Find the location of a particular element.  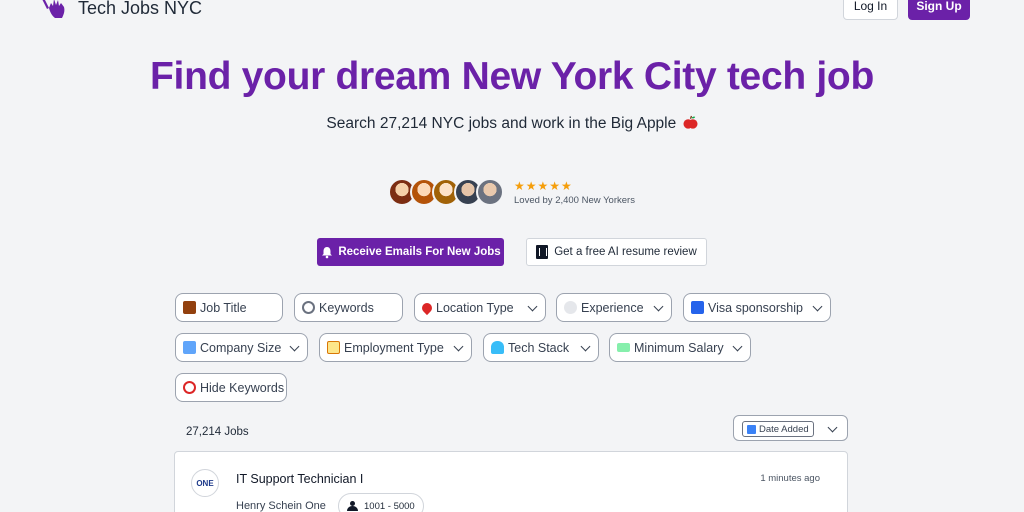

filter-label: Job Title is located at coordinates (223, 307).